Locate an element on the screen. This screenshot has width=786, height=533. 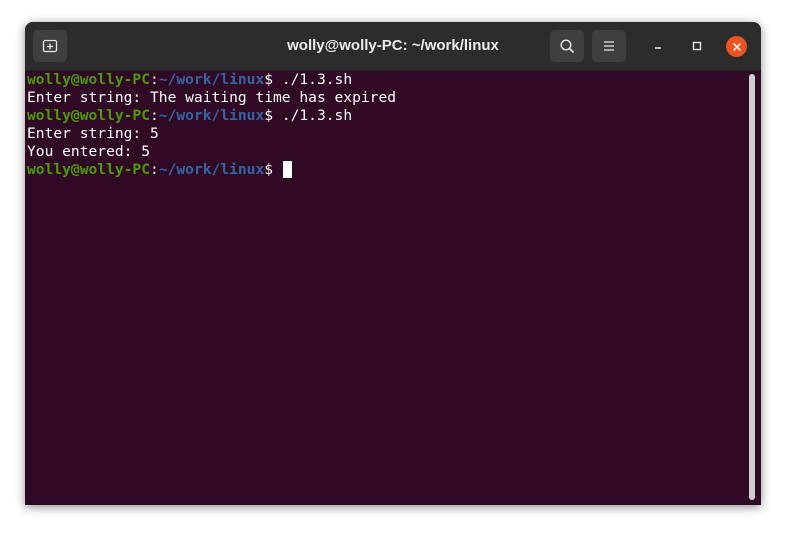
new-tab-button is located at coordinates (50, 46).